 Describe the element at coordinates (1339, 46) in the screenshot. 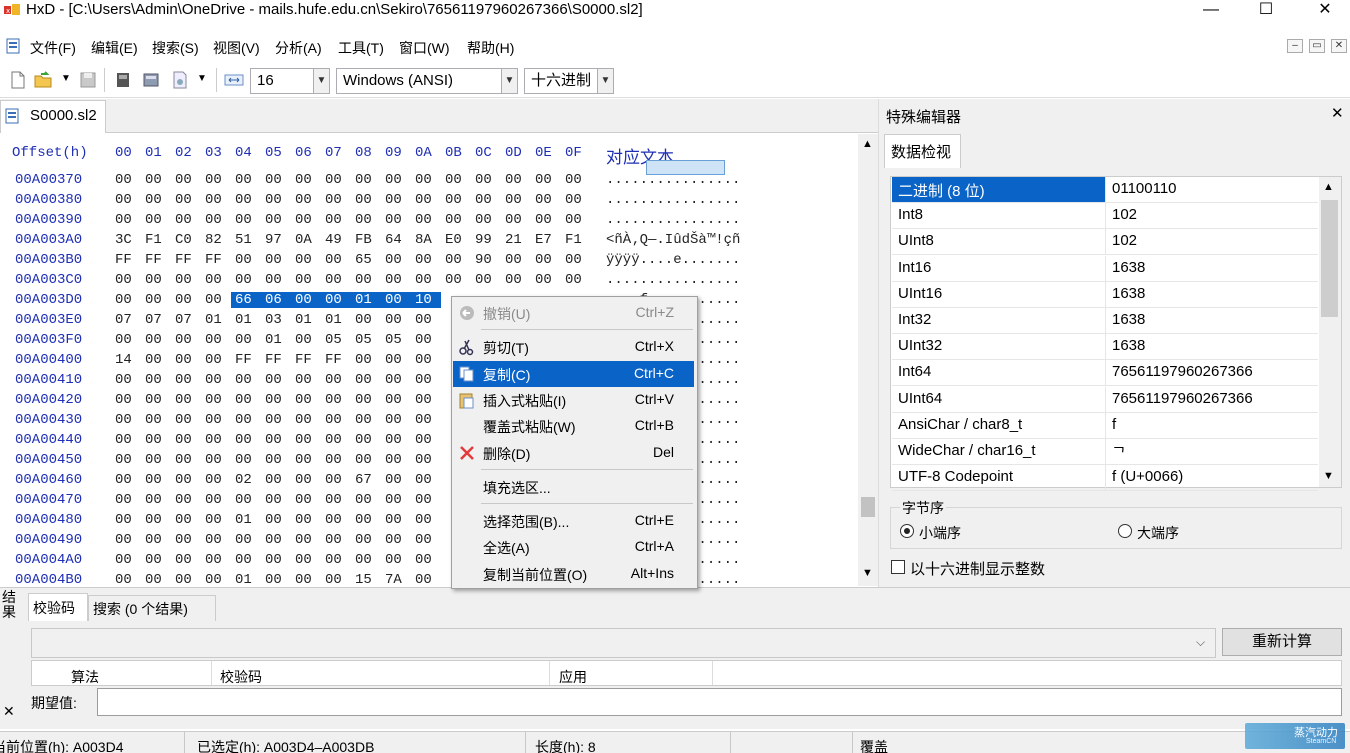

I see `mdi-close-button: ✕` at that location.